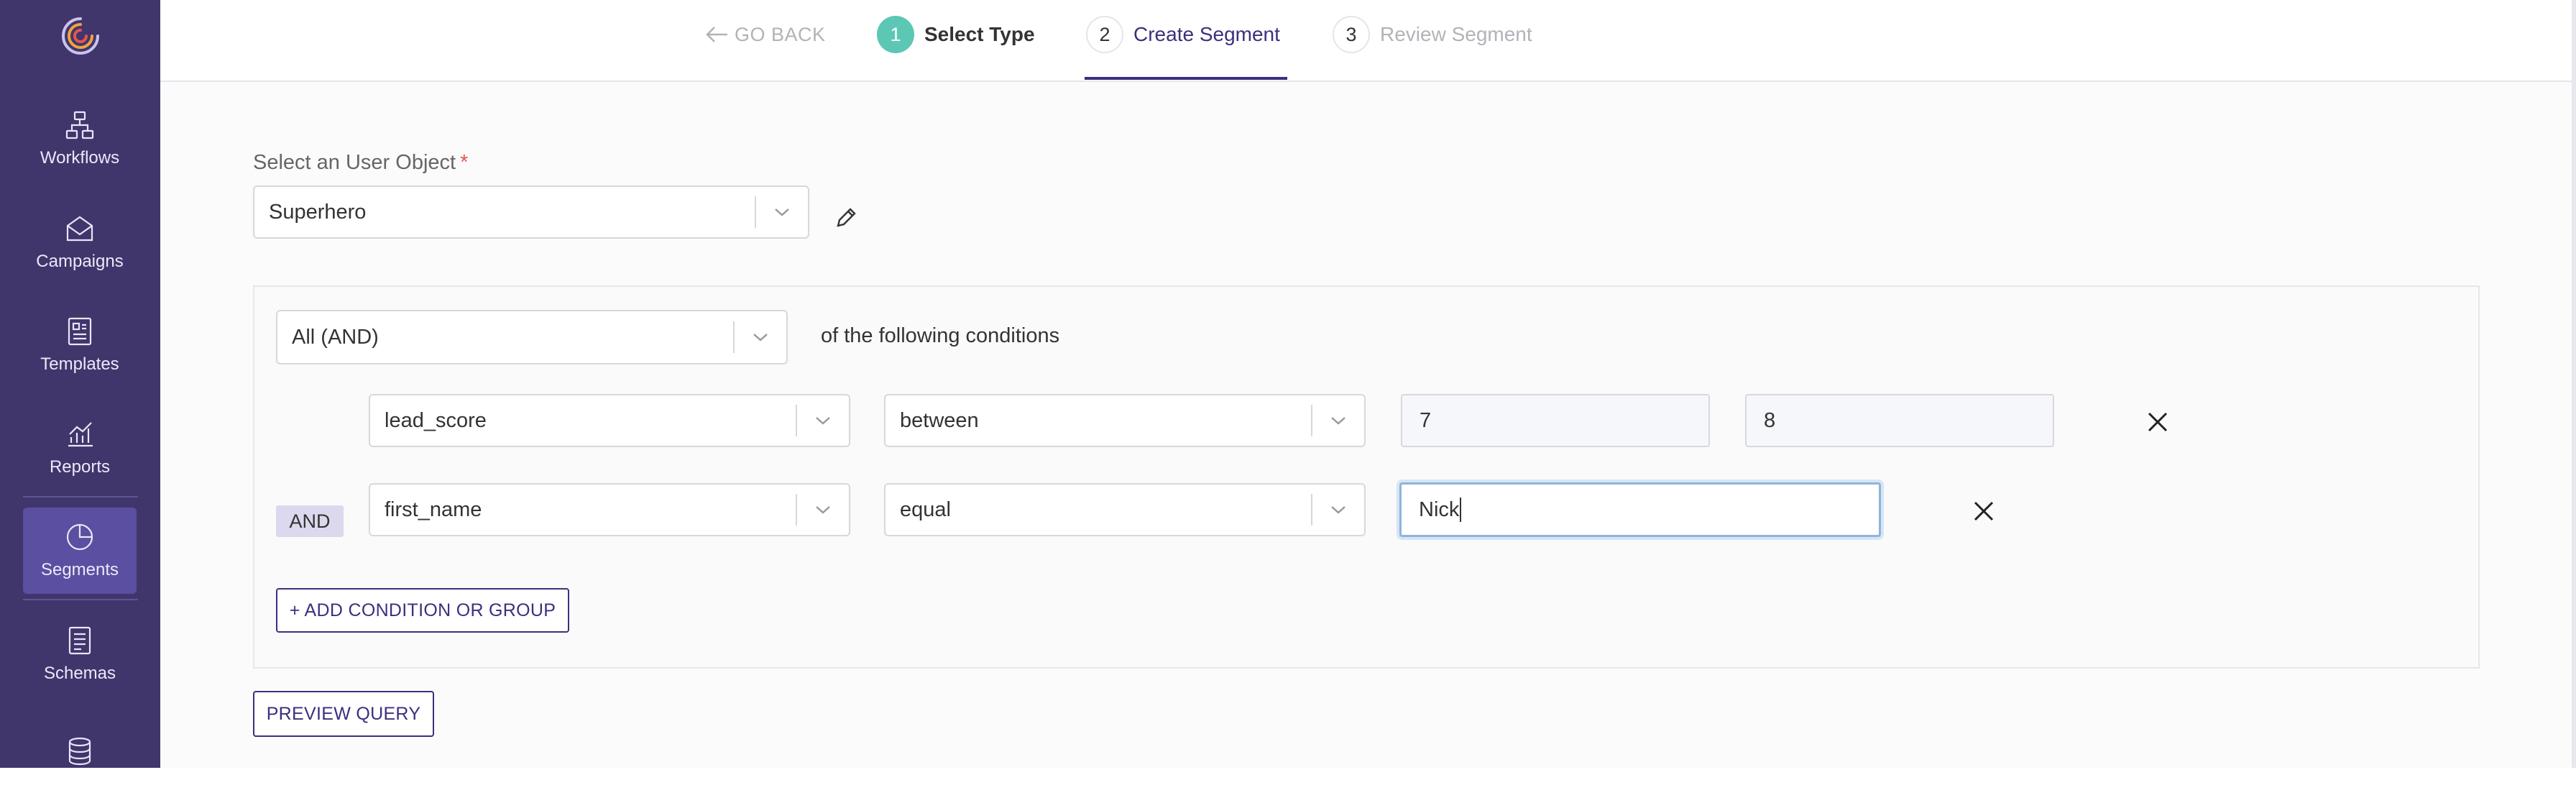 The height and width of the screenshot is (798, 2576). Describe the element at coordinates (895, 34) in the screenshot. I see `step-number: 1` at that location.